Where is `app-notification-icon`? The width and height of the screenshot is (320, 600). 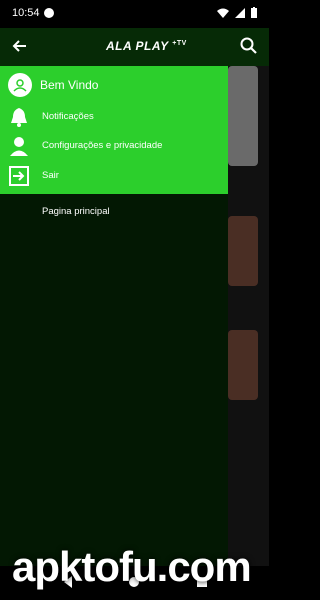 app-notification-icon is located at coordinates (49, 13).